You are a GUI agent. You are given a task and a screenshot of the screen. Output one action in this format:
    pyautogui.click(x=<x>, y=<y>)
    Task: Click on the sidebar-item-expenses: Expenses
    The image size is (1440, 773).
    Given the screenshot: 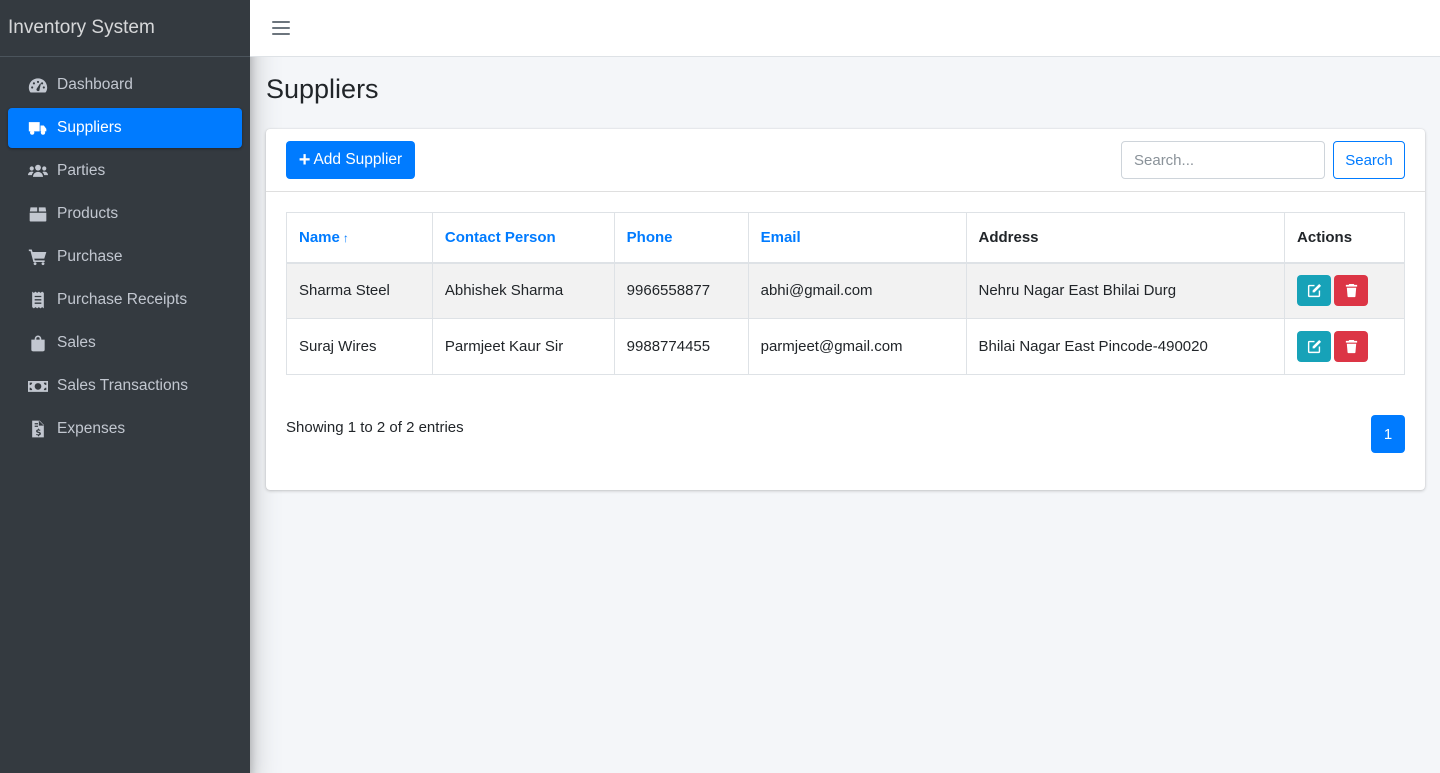 What is the action you would take?
    pyautogui.click(x=125, y=429)
    